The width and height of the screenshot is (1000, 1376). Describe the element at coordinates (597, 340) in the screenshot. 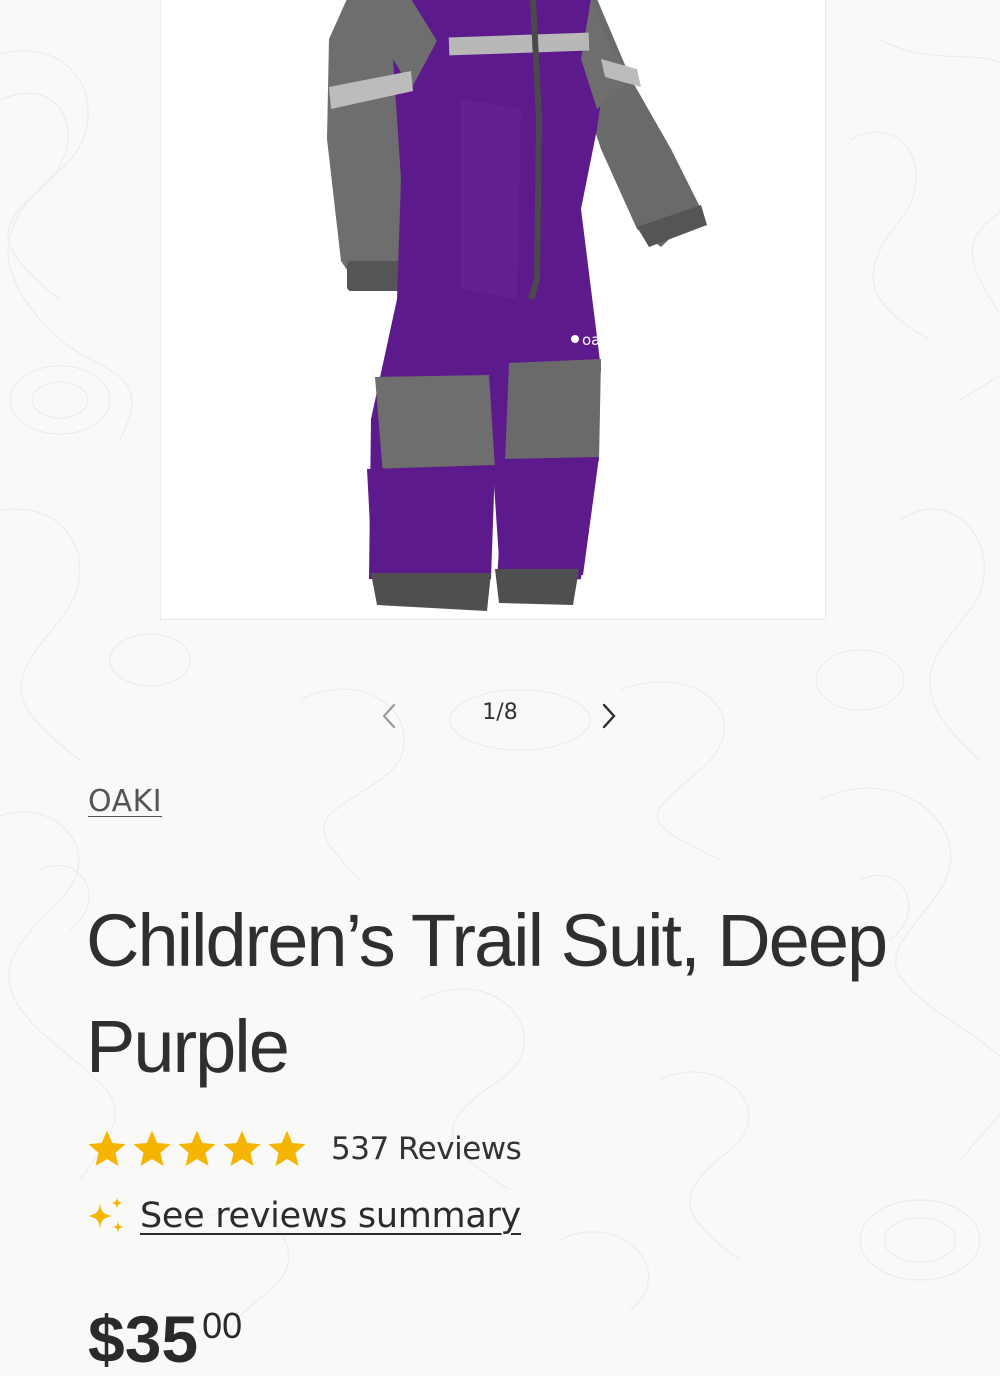

I see `svg-text: oaki` at that location.